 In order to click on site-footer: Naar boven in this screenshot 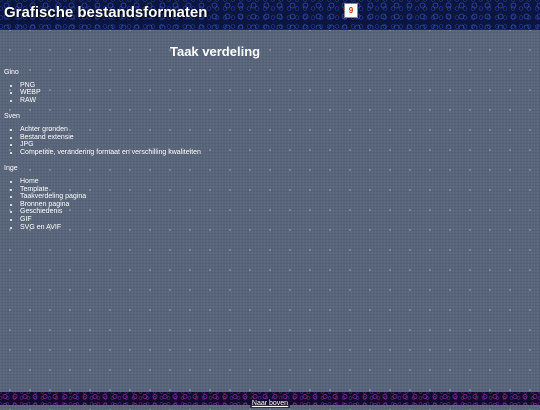, I will do `click(270, 400)`.